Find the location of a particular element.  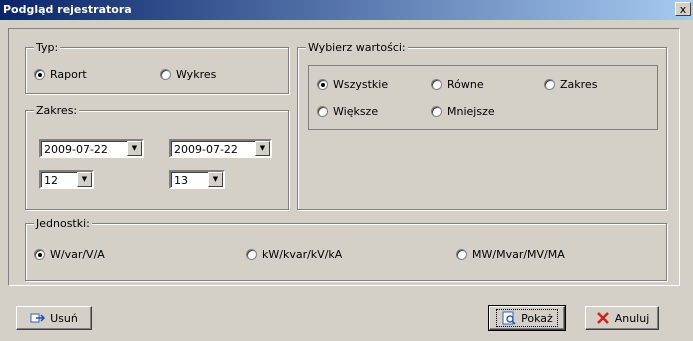

radio-zakres: Zakres is located at coordinates (570, 84).